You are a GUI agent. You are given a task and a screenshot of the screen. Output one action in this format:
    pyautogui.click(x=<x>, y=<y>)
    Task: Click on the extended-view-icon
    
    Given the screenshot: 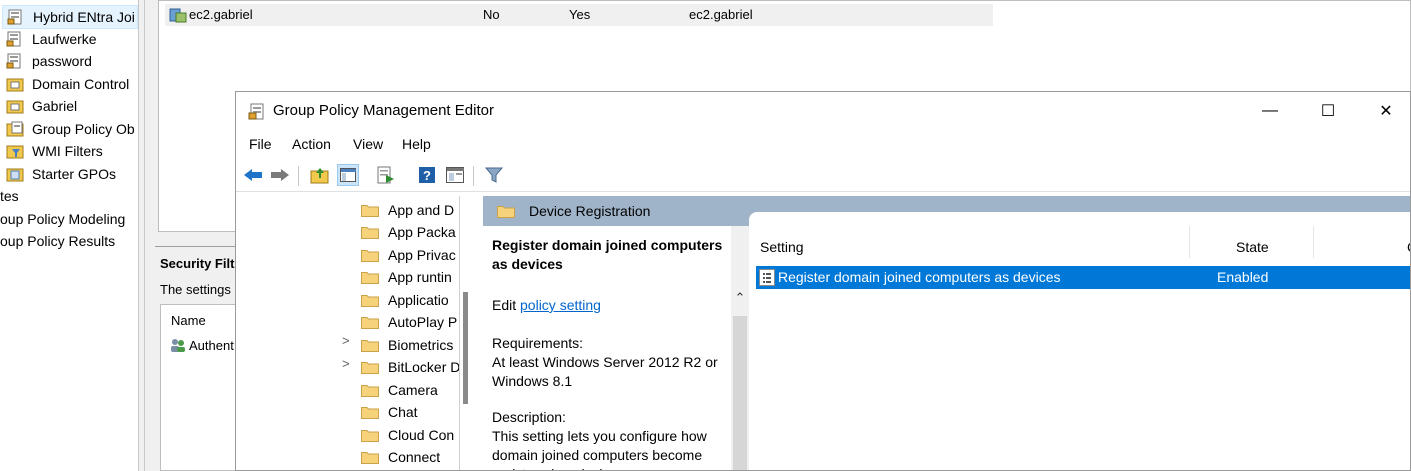 What is the action you would take?
    pyautogui.click(x=455, y=175)
    